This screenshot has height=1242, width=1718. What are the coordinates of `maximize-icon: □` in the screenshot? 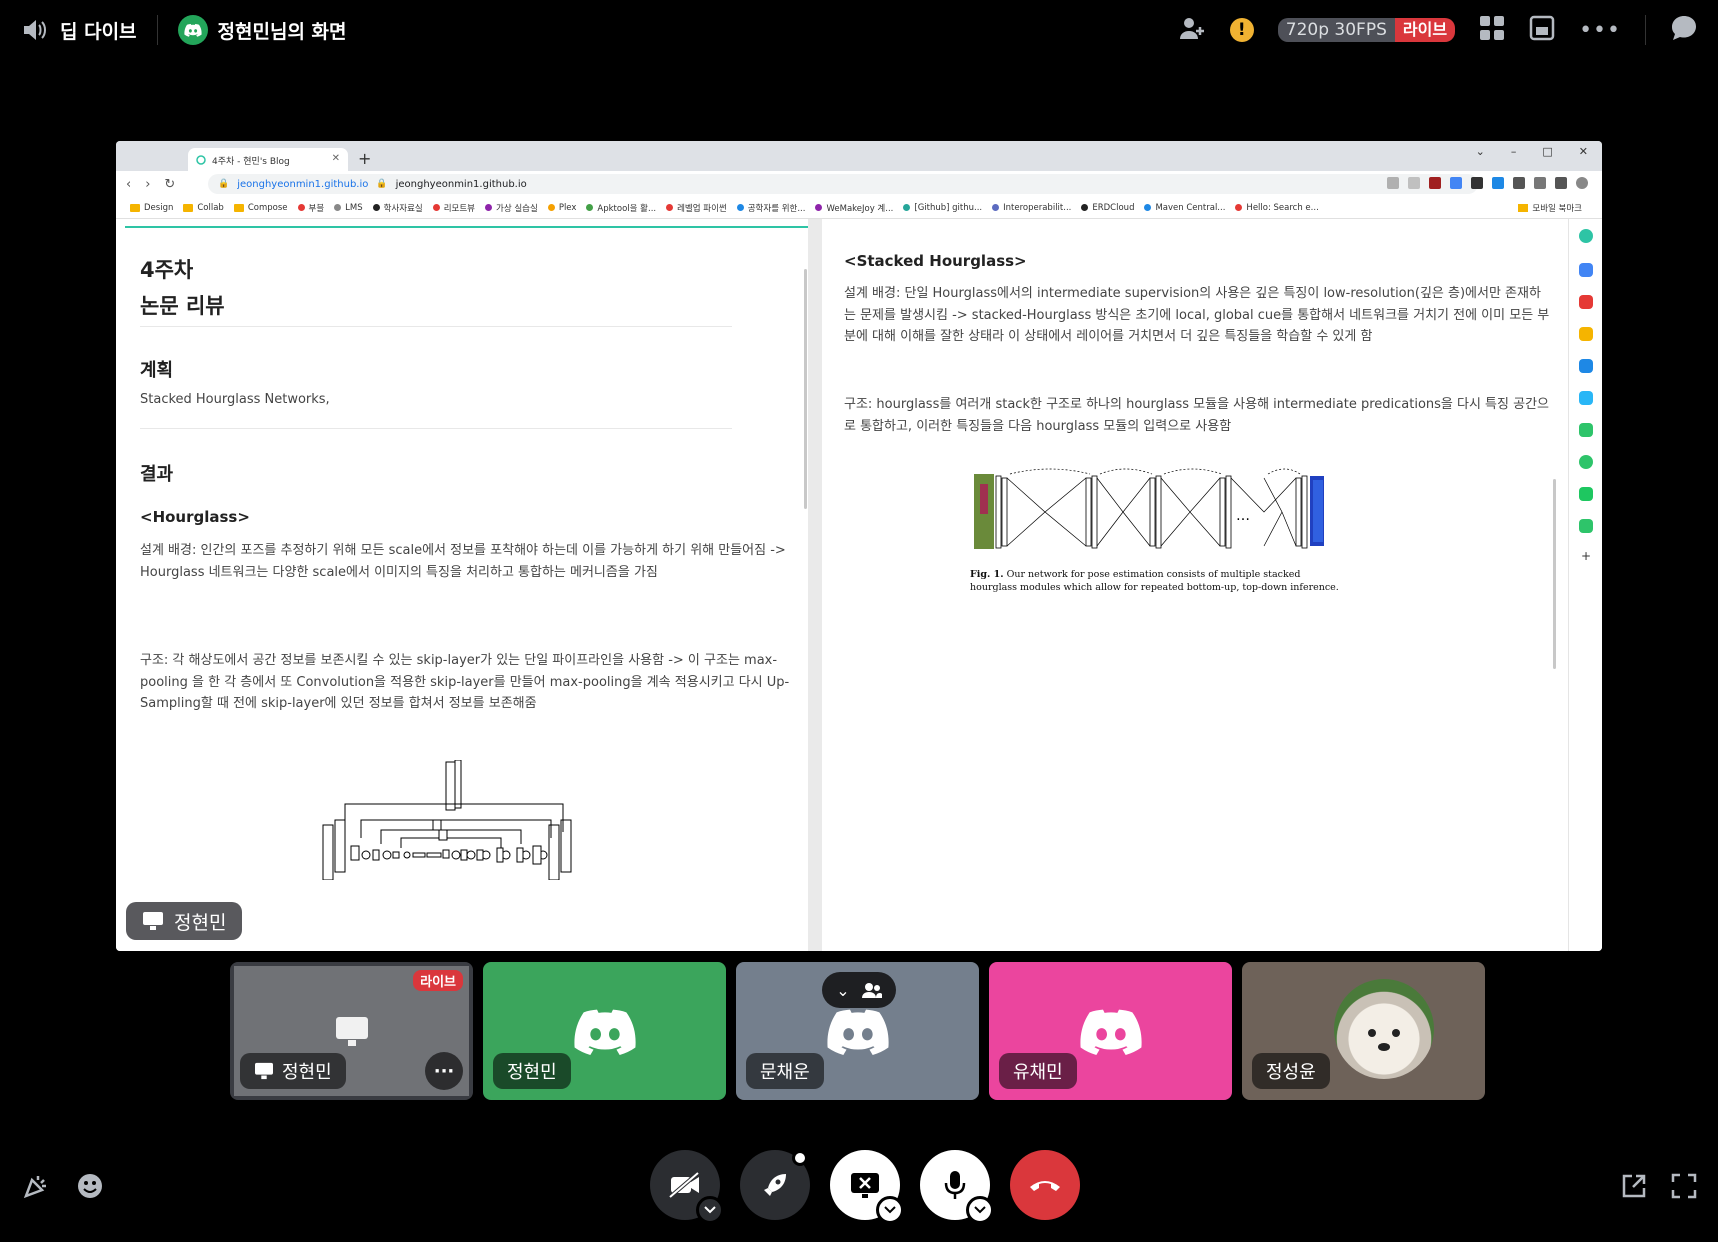 It's located at (1547, 151).